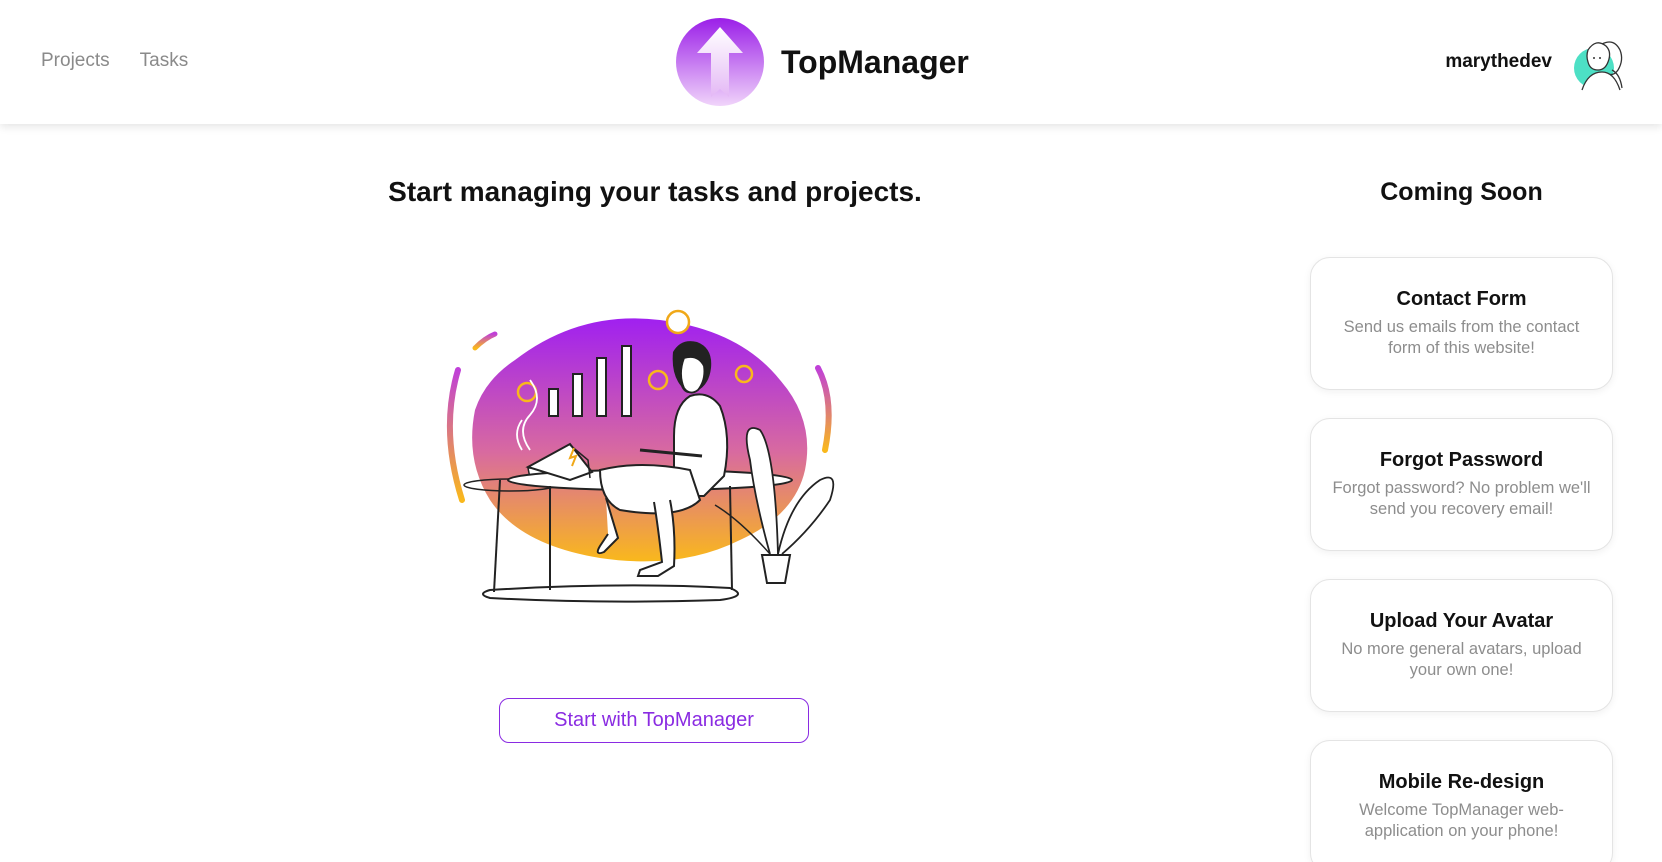 The height and width of the screenshot is (862, 1662). I want to click on username: marythedev, so click(1498, 61).